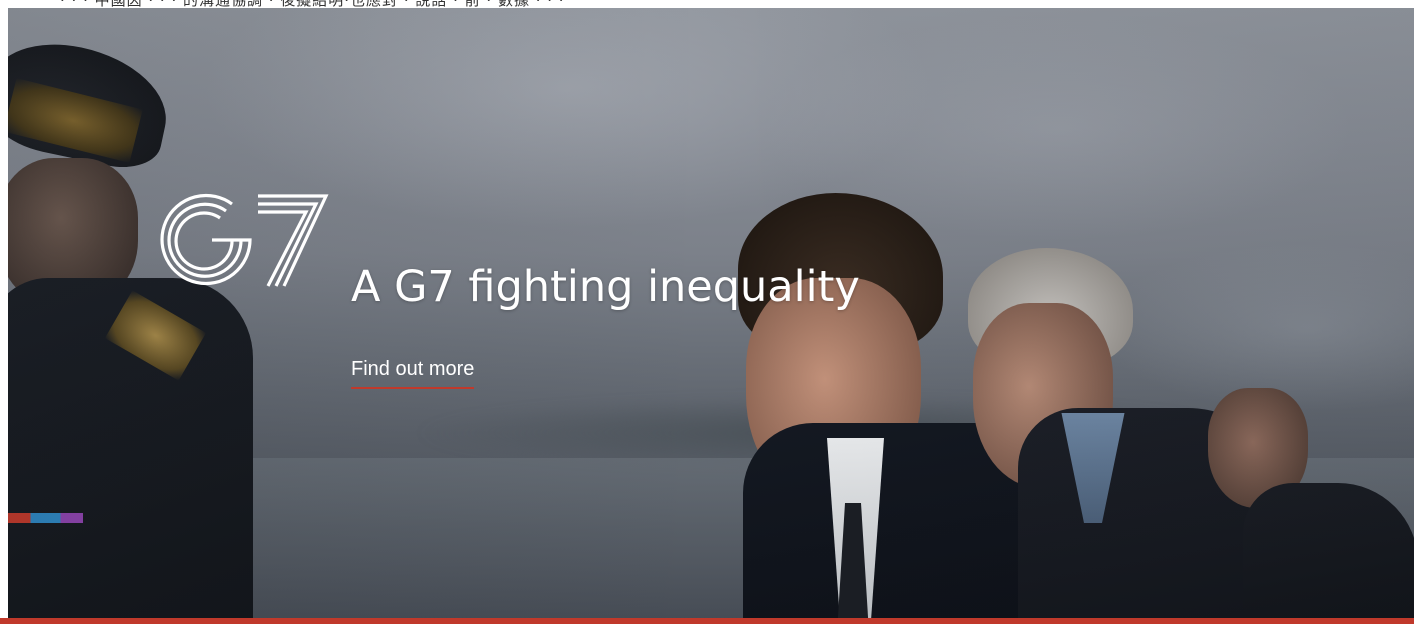 This screenshot has height=624, width=1414. I want to click on hero-headline: A G7 fighting inequality, so click(605, 287).